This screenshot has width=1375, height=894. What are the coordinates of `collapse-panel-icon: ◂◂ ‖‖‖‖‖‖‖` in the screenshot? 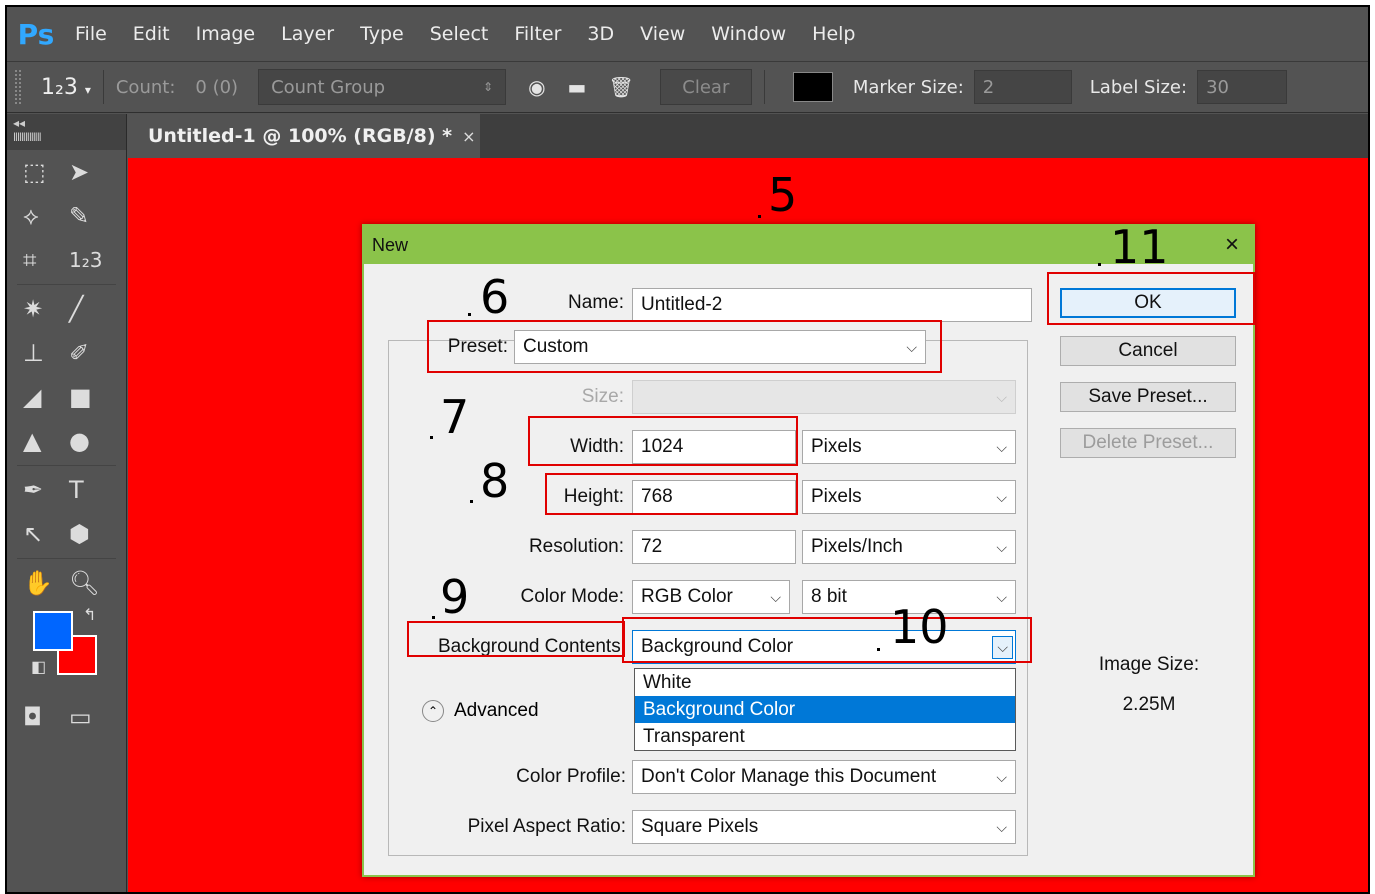 It's located at (66, 132).